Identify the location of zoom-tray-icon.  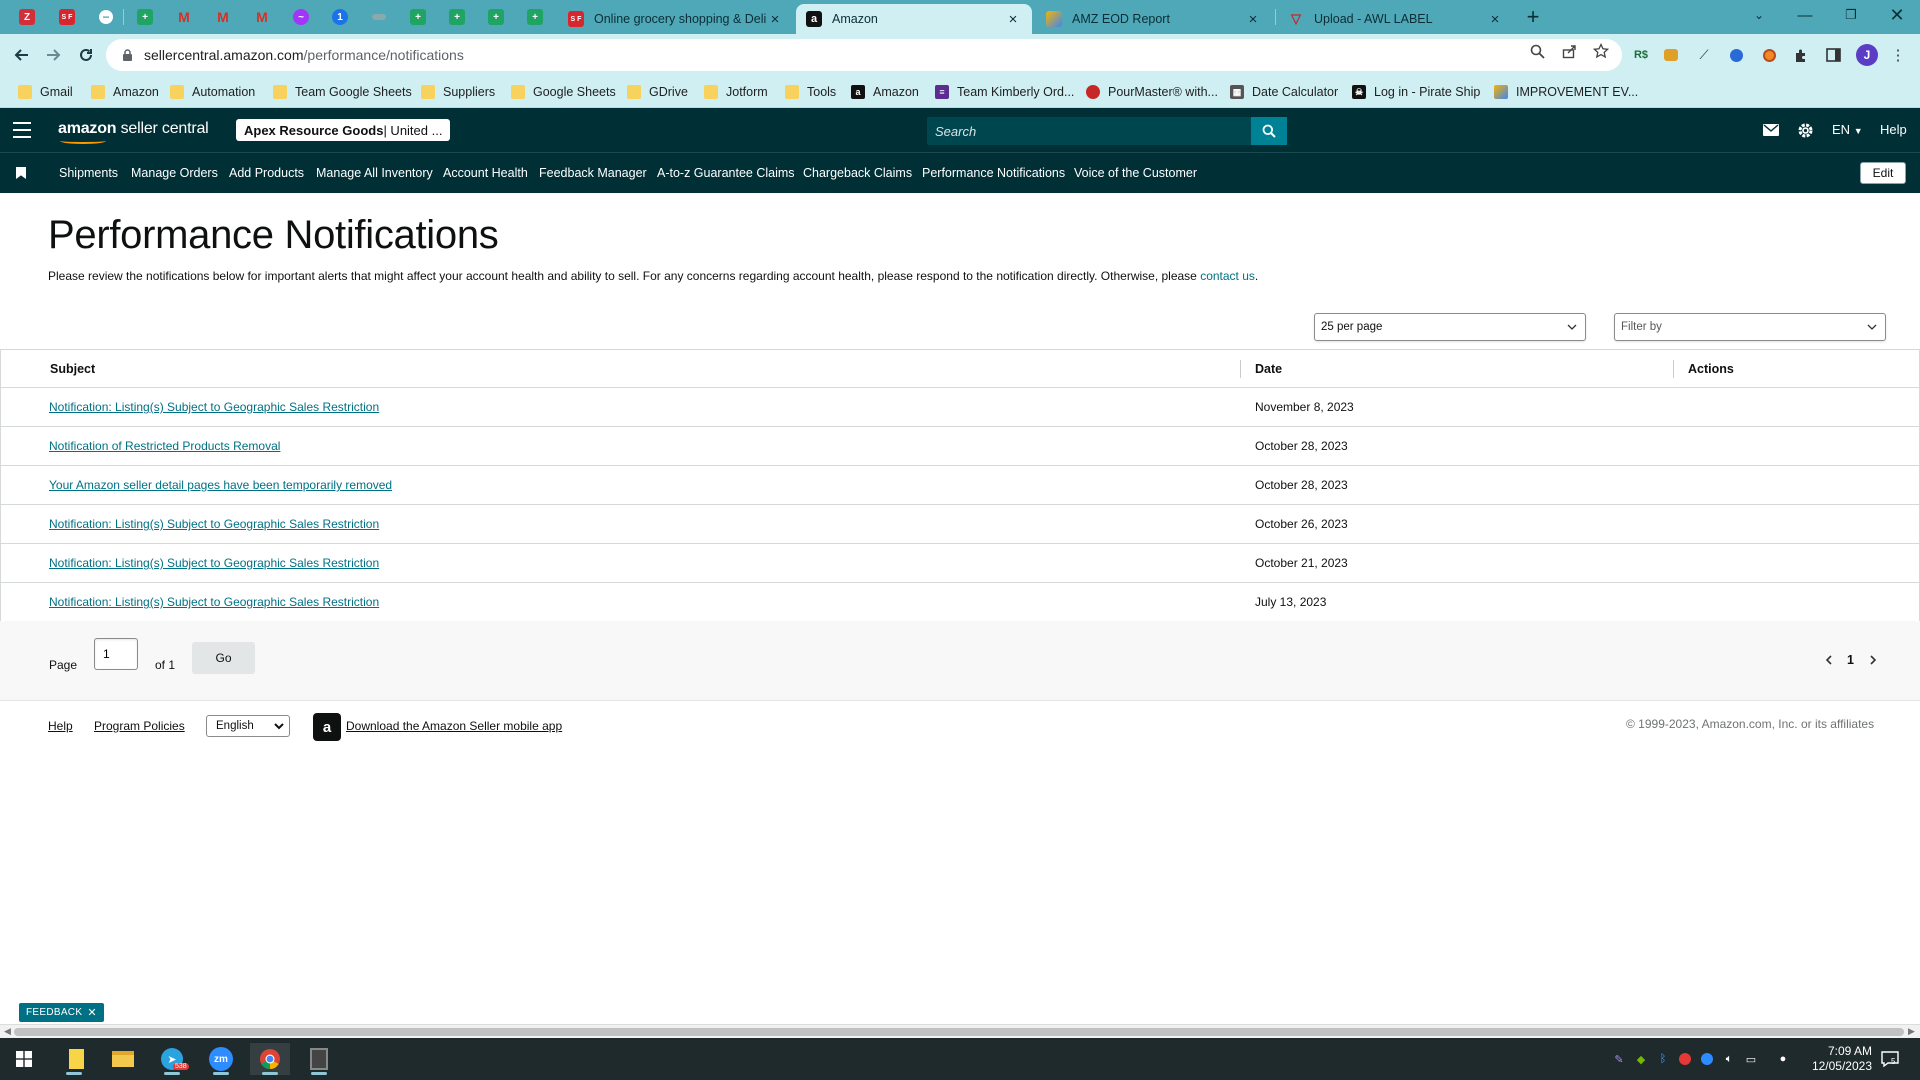
(1707, 1059).